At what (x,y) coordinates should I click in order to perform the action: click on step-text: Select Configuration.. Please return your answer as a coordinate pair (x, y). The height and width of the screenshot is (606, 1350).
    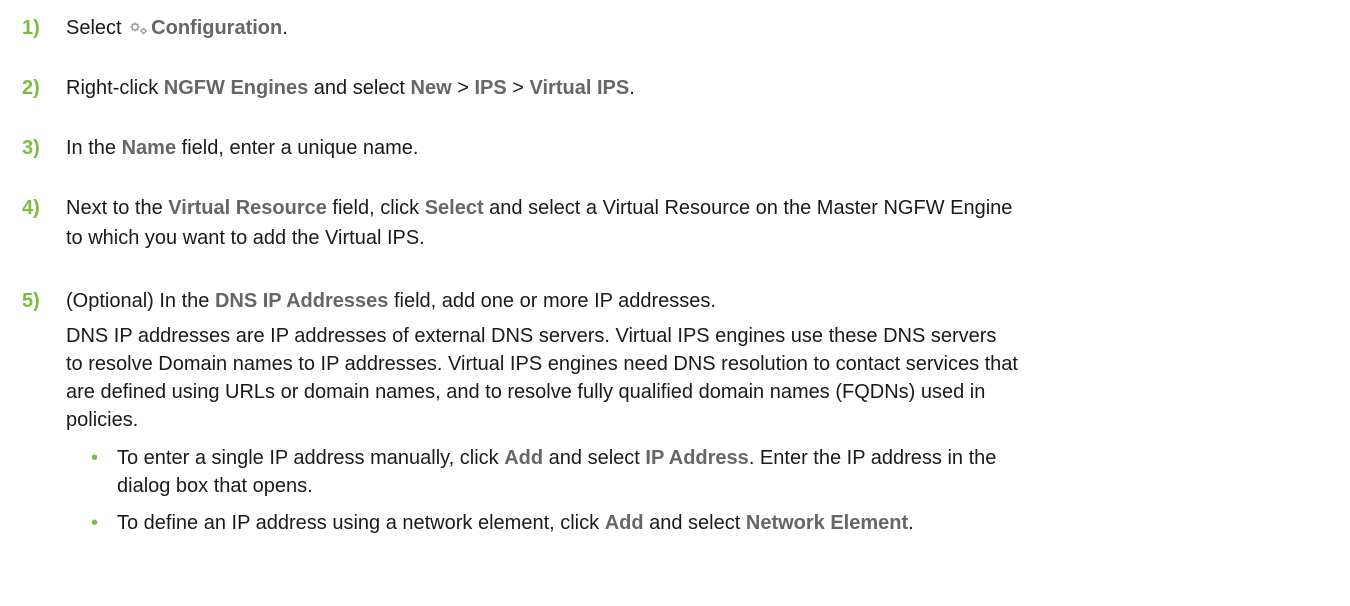
    Looking at the image, I should click on (177, 28).